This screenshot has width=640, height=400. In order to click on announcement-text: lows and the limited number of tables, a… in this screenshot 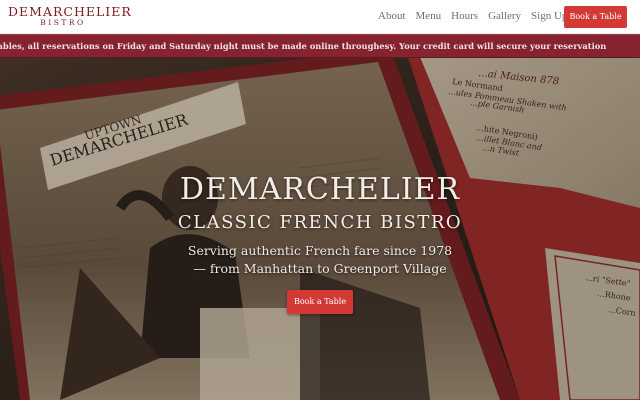, I will do `click(303, 46)`.